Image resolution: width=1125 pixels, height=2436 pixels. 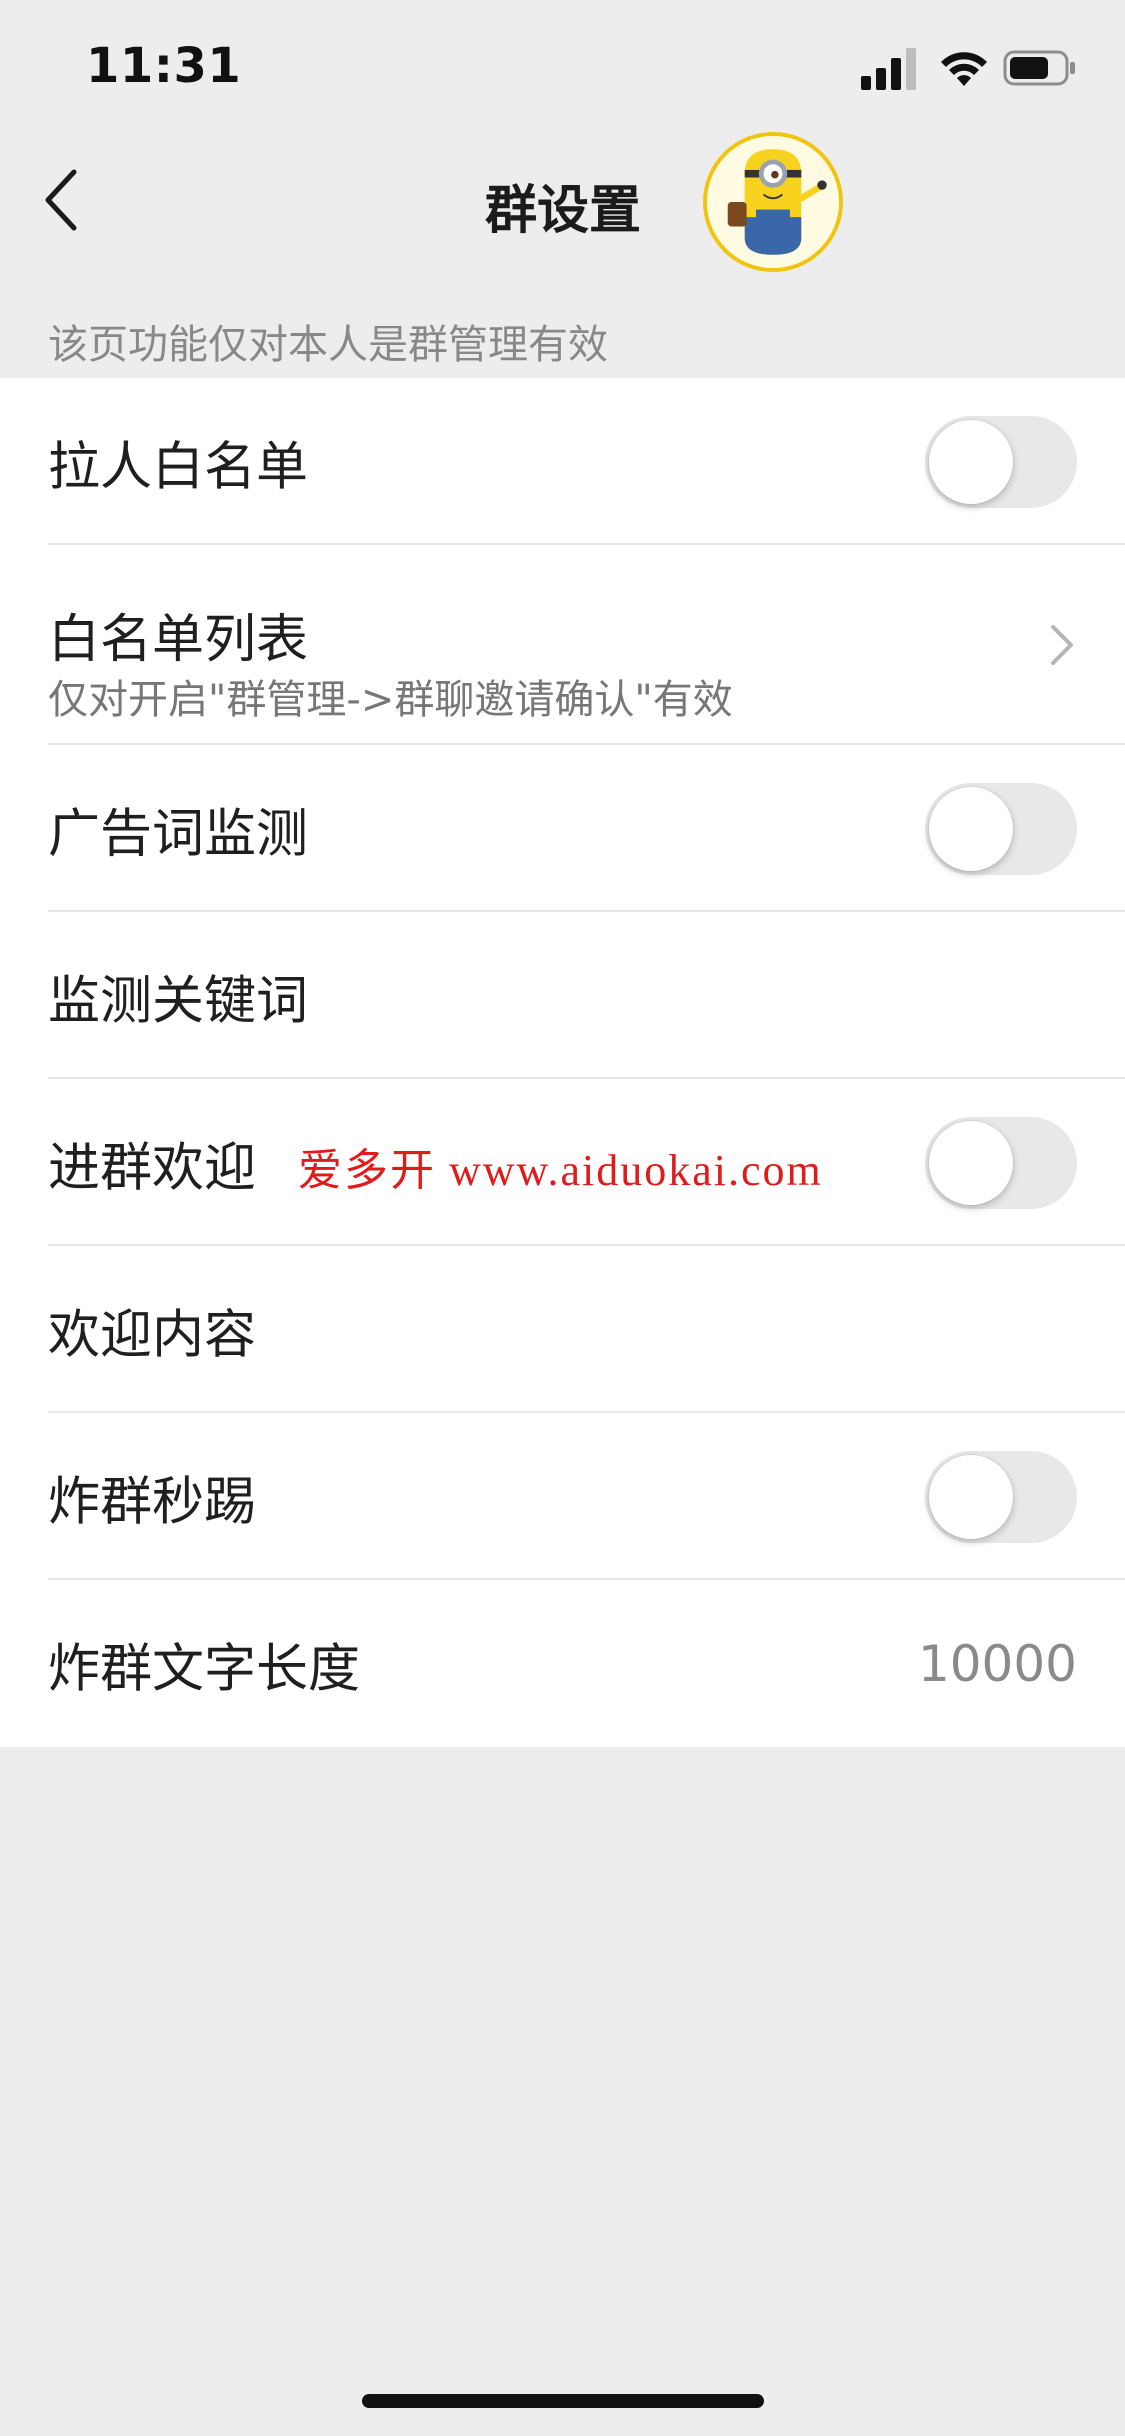 I want to click on bomb-length-value: 10000, so click(x=997, y=1663).